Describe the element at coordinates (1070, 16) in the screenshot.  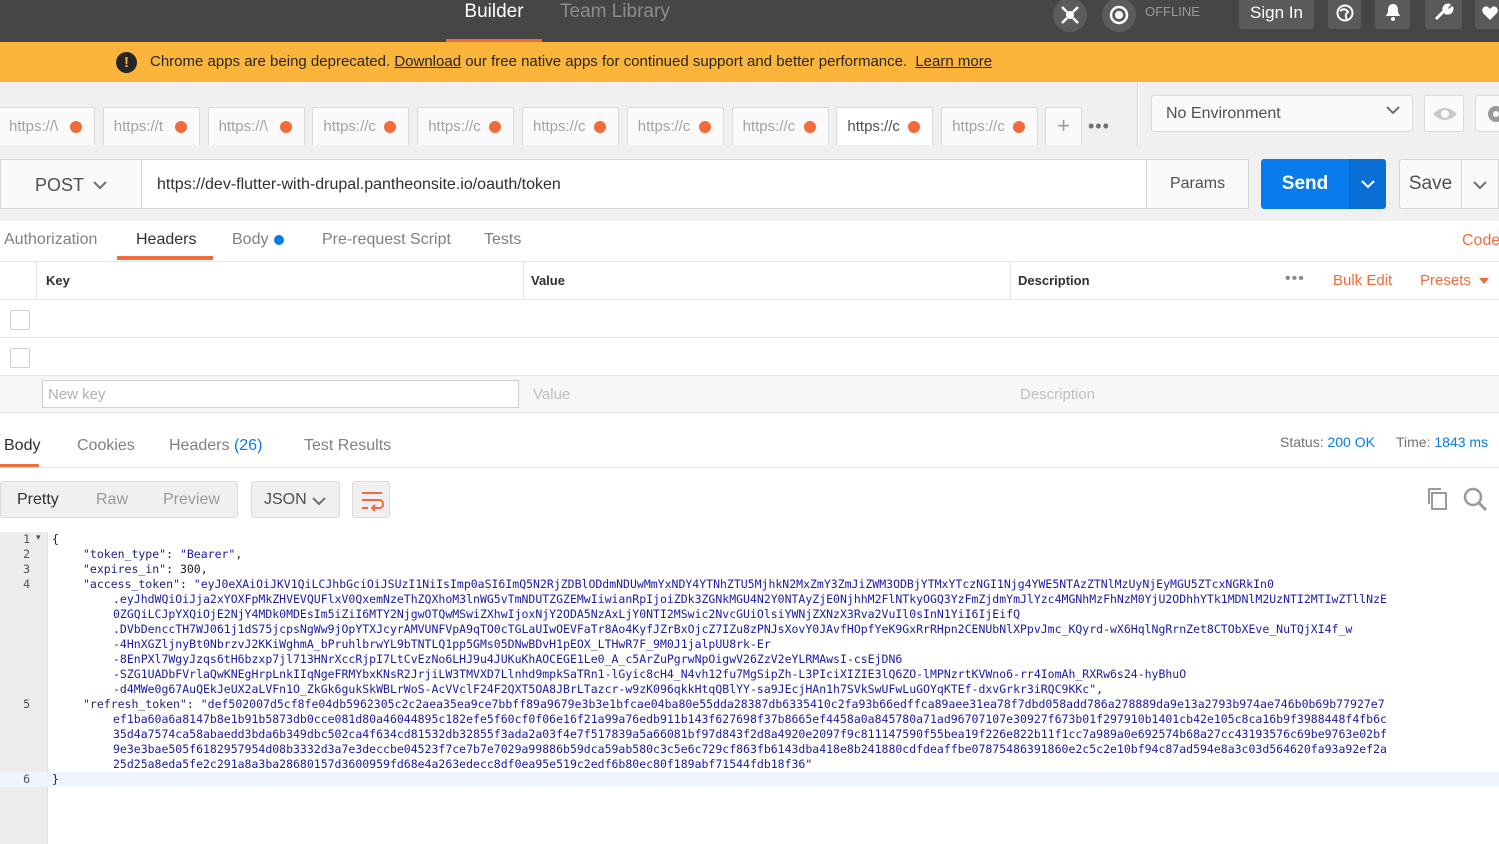
I see `interceptor-icon` at that location.